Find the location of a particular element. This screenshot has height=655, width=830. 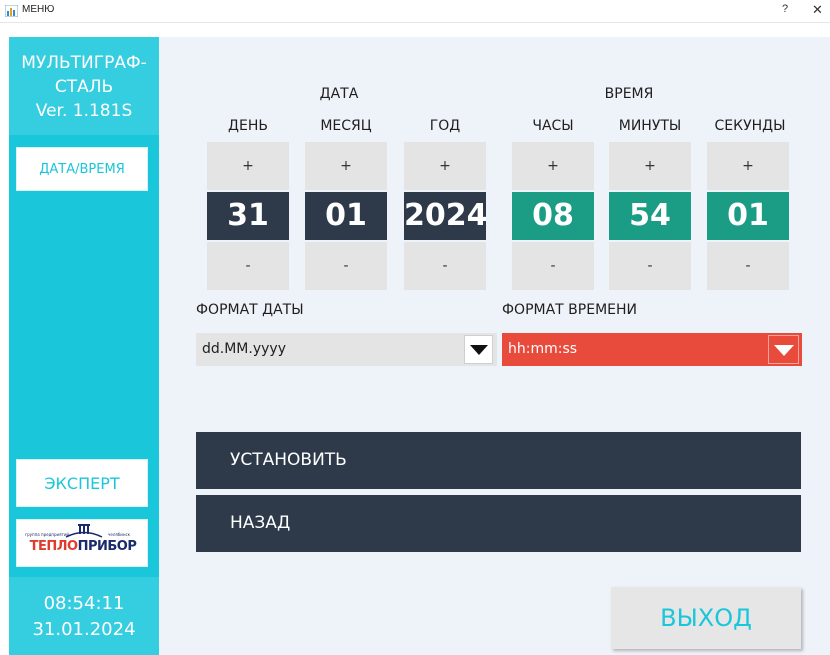

current-clock: 08:54:11 31.01.2024 is located at coordinates (84, 616).